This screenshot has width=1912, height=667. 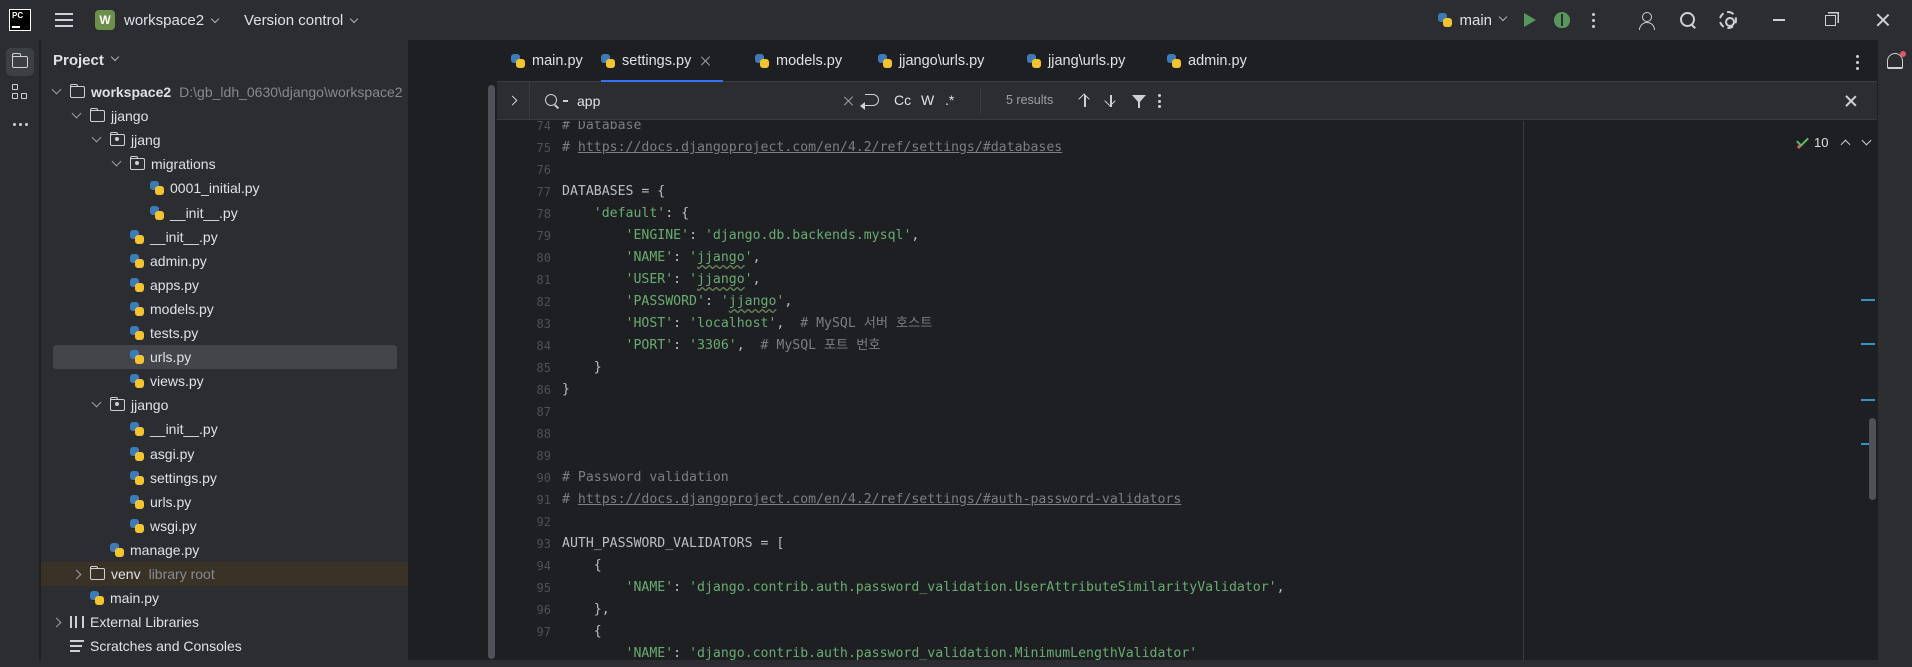 I want to click on tab-actions-icon, so click(x=1857, y=62).